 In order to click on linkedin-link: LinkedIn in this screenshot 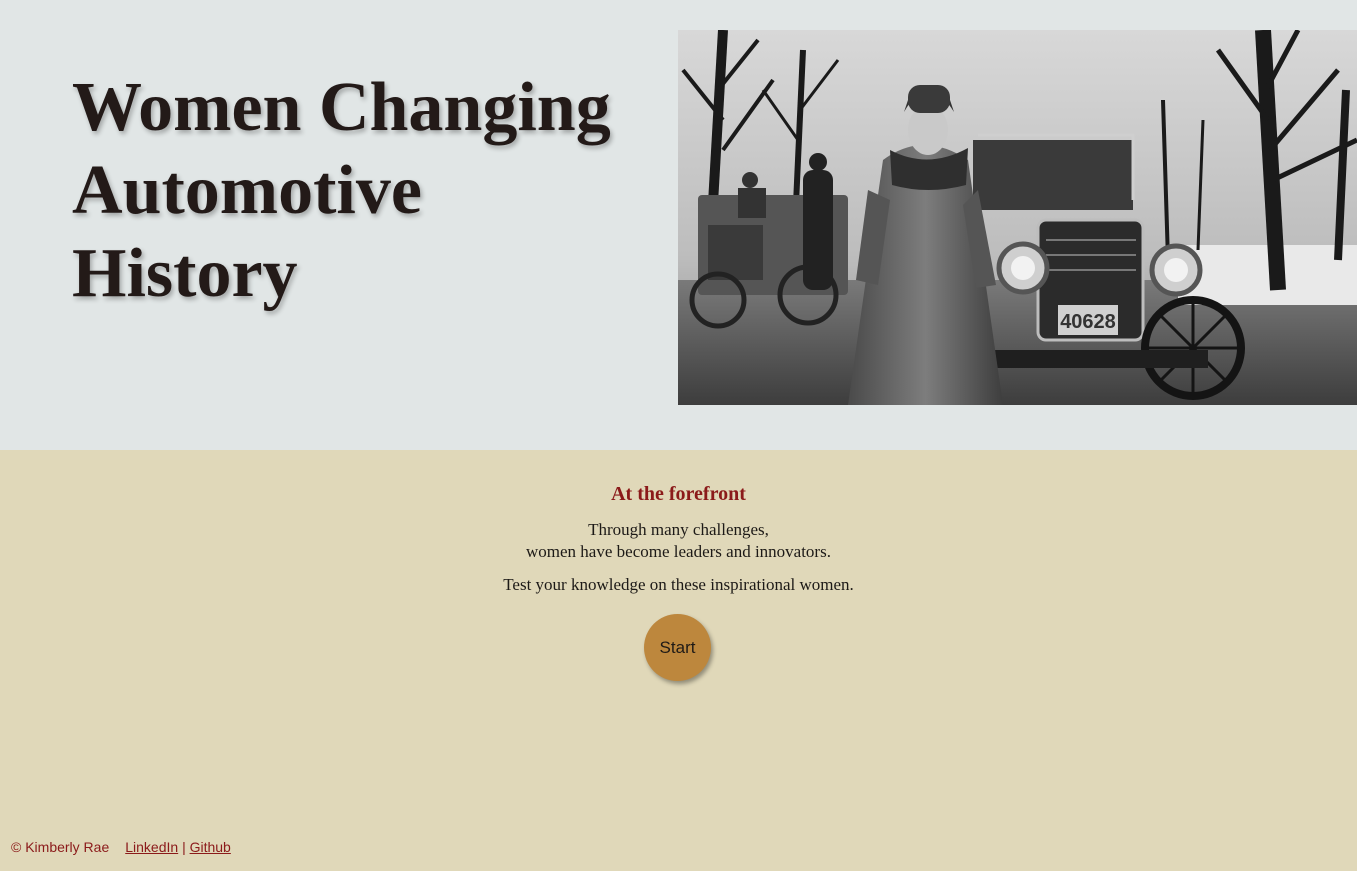, I will do `click(151, 847)`.